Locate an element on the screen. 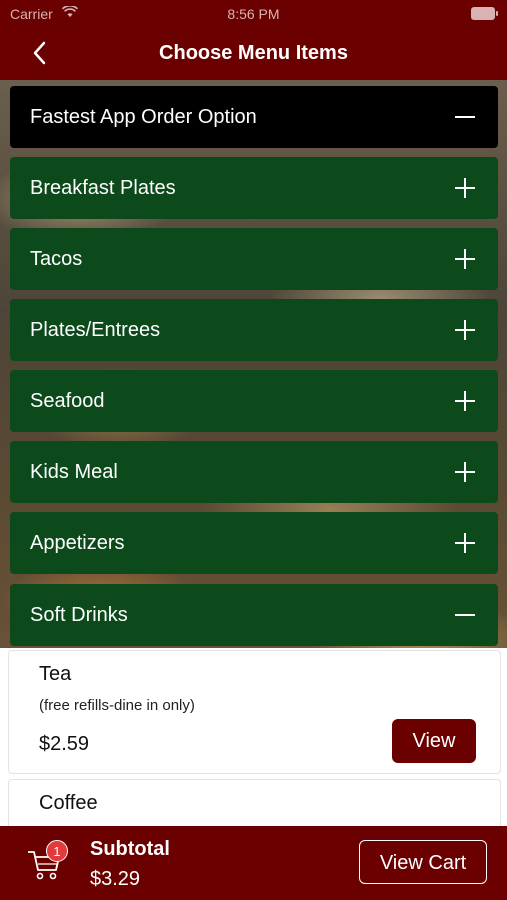  status-time: 8:56 PM is located at coordinates (253, 14).